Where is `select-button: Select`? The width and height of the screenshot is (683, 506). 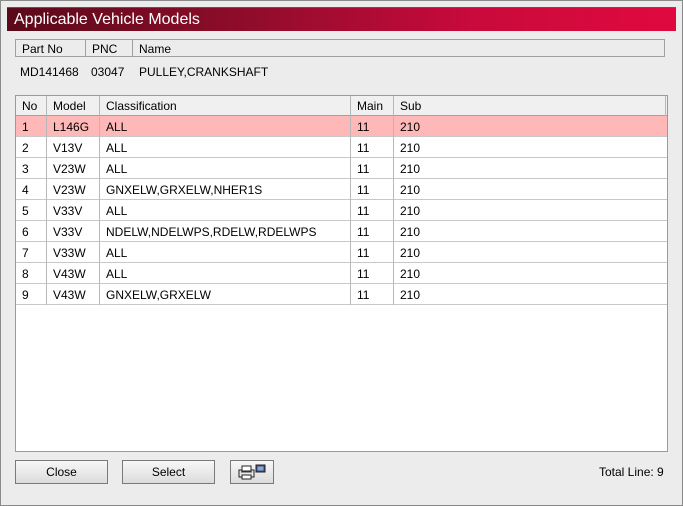 select-button: Select is located at coordinates (168, 472).